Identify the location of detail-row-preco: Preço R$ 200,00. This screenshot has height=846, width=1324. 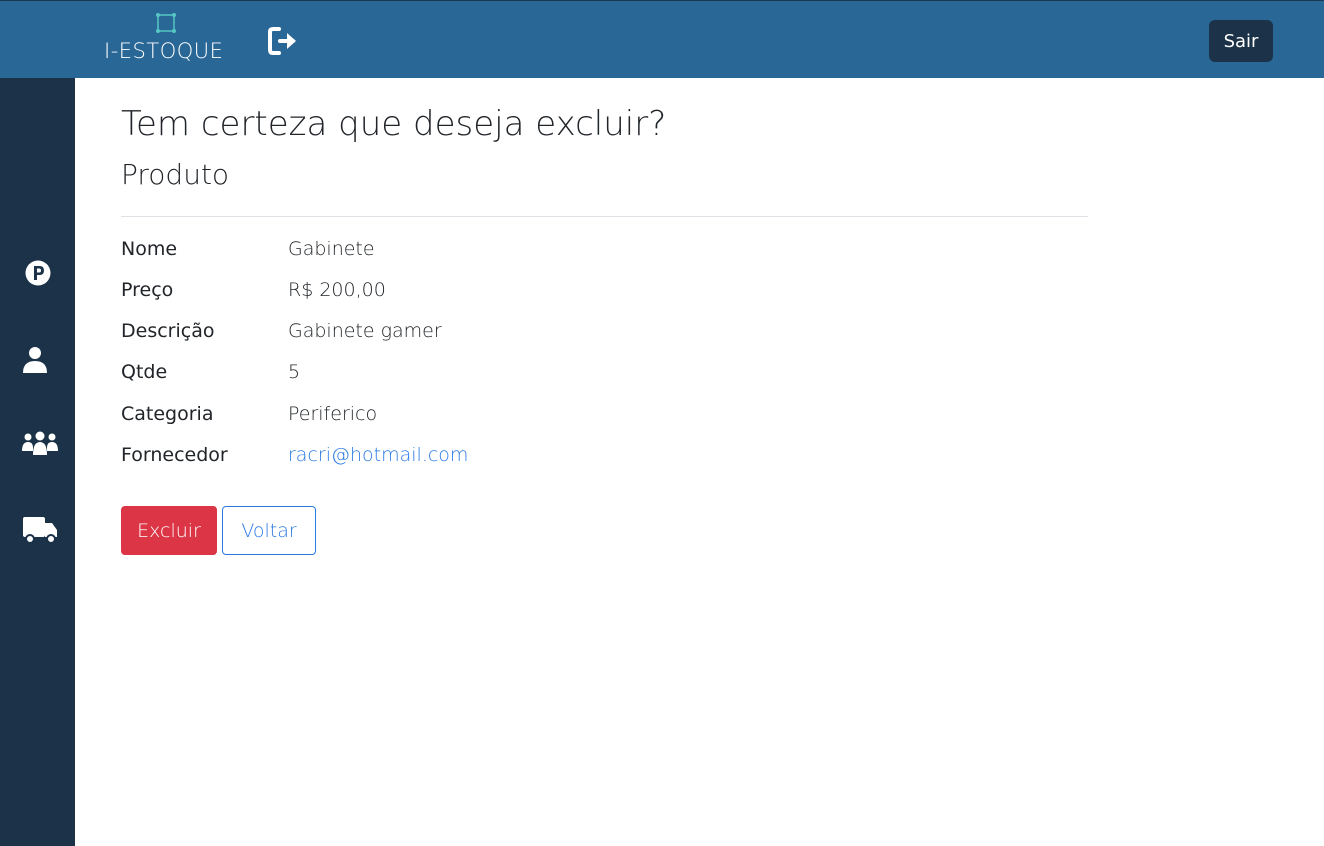
(421, 294).